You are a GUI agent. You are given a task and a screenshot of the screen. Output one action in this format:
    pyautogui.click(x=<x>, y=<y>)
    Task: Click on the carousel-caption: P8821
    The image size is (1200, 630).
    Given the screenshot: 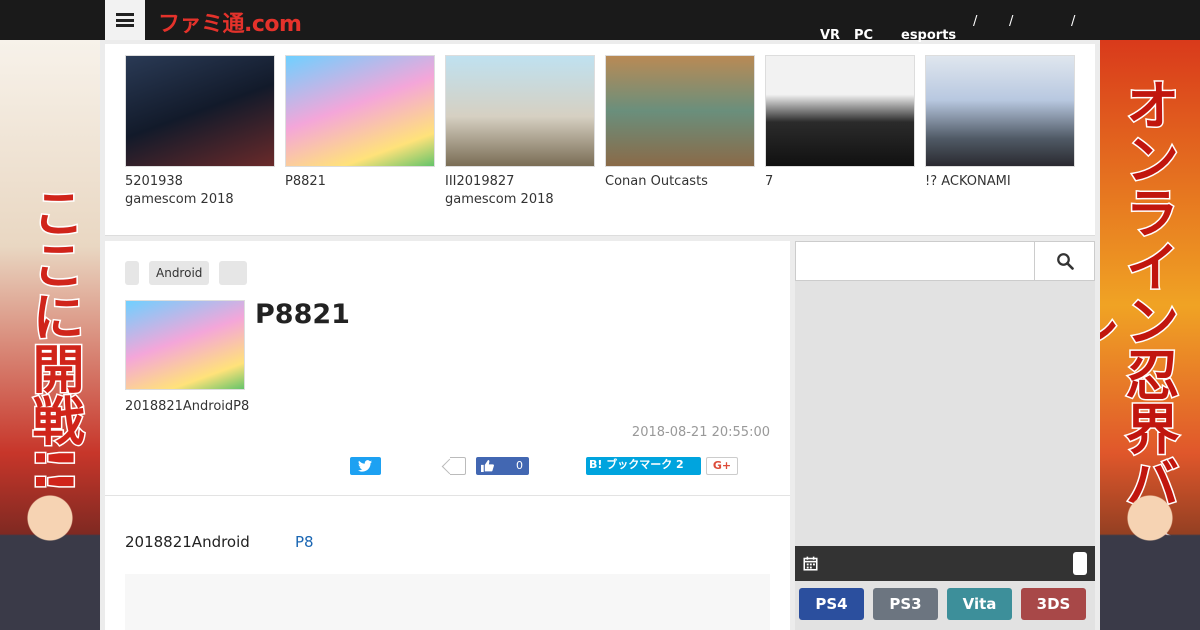 What is the action you would take?
    pyautogui.click(x=360, y=182)
    